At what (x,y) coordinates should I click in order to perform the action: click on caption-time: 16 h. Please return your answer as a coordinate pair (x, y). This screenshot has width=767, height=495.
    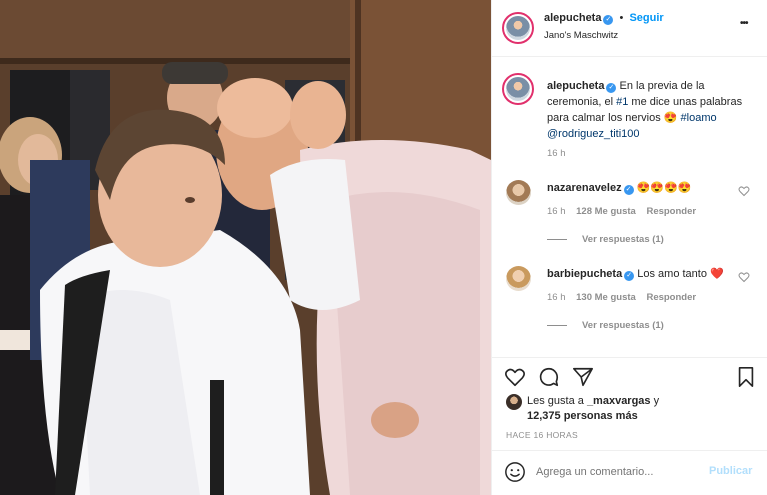
    Looking at the image, I should click on (556, 153).